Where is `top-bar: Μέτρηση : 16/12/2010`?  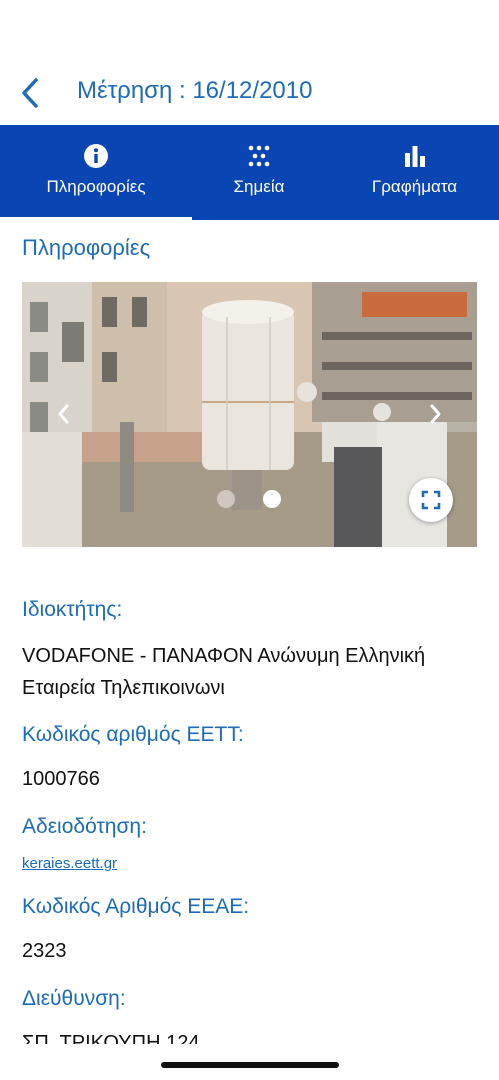
top-bar: Μέτρηση : 16/12/2010 is located at coordinates (249, 93).